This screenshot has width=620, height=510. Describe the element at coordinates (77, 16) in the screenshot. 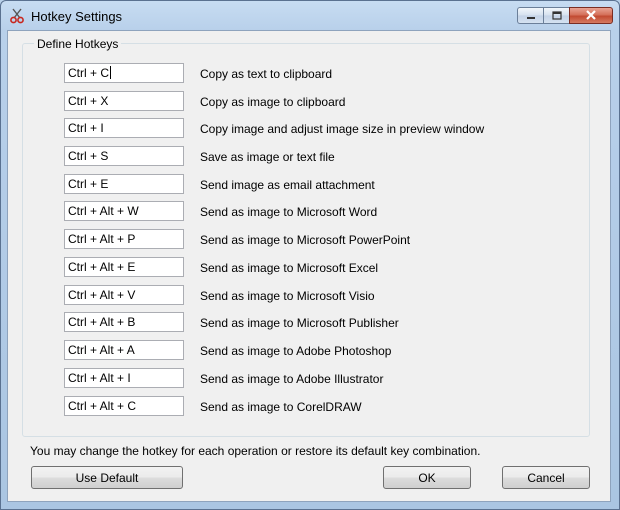

I see `window-title: Hotkey Settings` at that location.